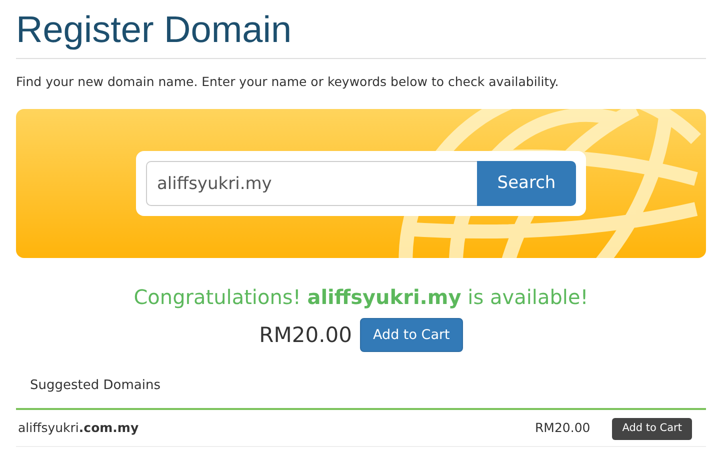 This screenshot has width=720, height=454. What do you see at coordinates (305, 335) in the screenshot?
I see `domain-price: RM20.00` at bounding box center [305, 335].